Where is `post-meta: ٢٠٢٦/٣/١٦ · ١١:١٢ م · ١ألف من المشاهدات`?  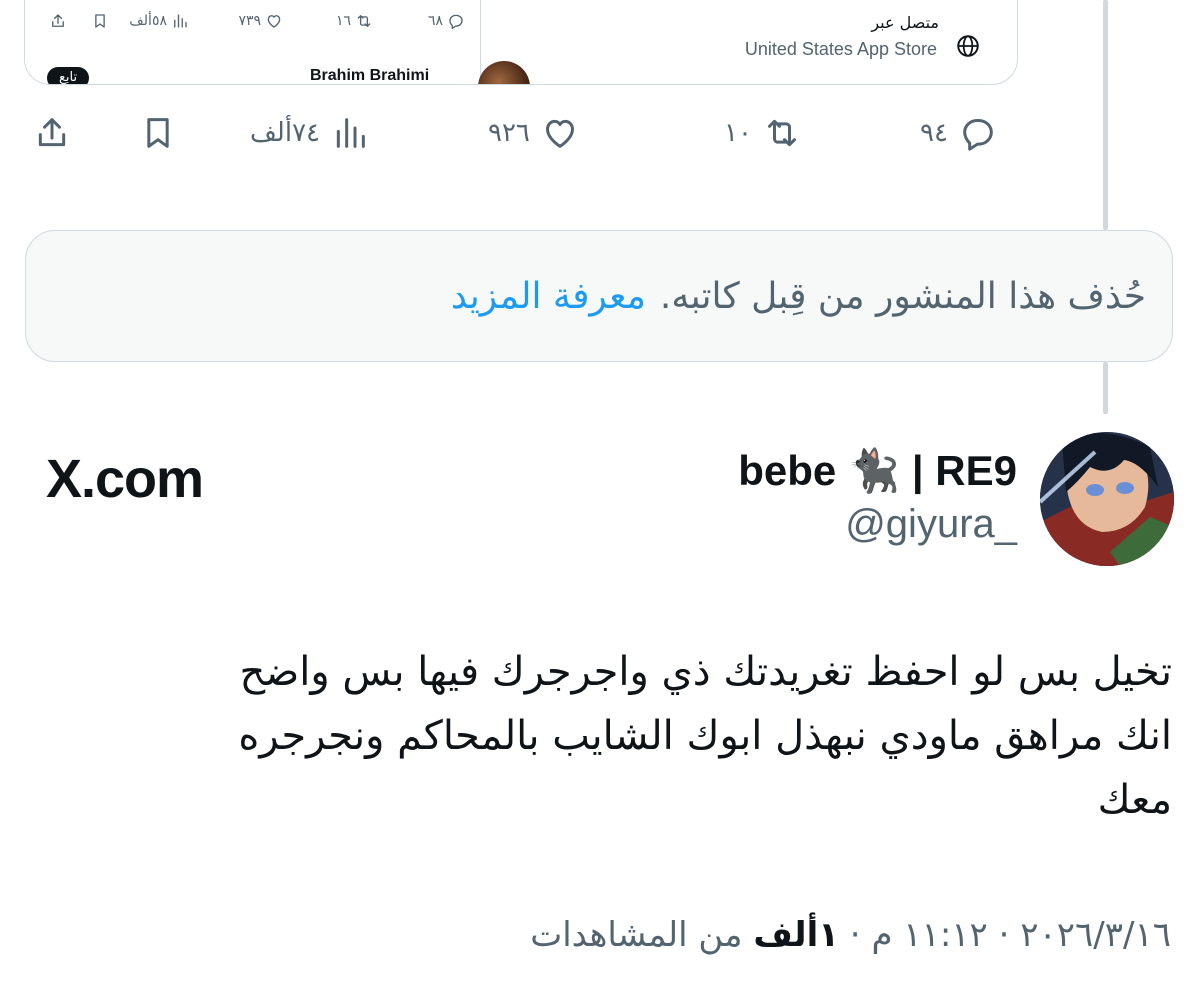
post-meta: ٢٠٢٦/٣/١٦ · ١١:١٢ م · ١ألف من المشاهدات is located at coordinates (850, 935).